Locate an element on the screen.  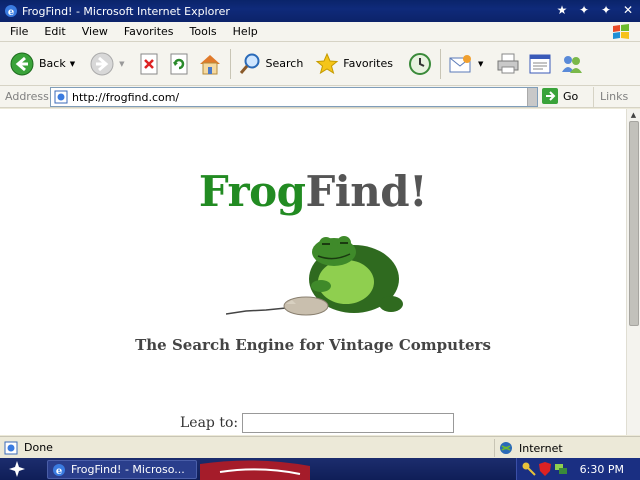
star-icon: ★ is located at coordinates (562, 10).